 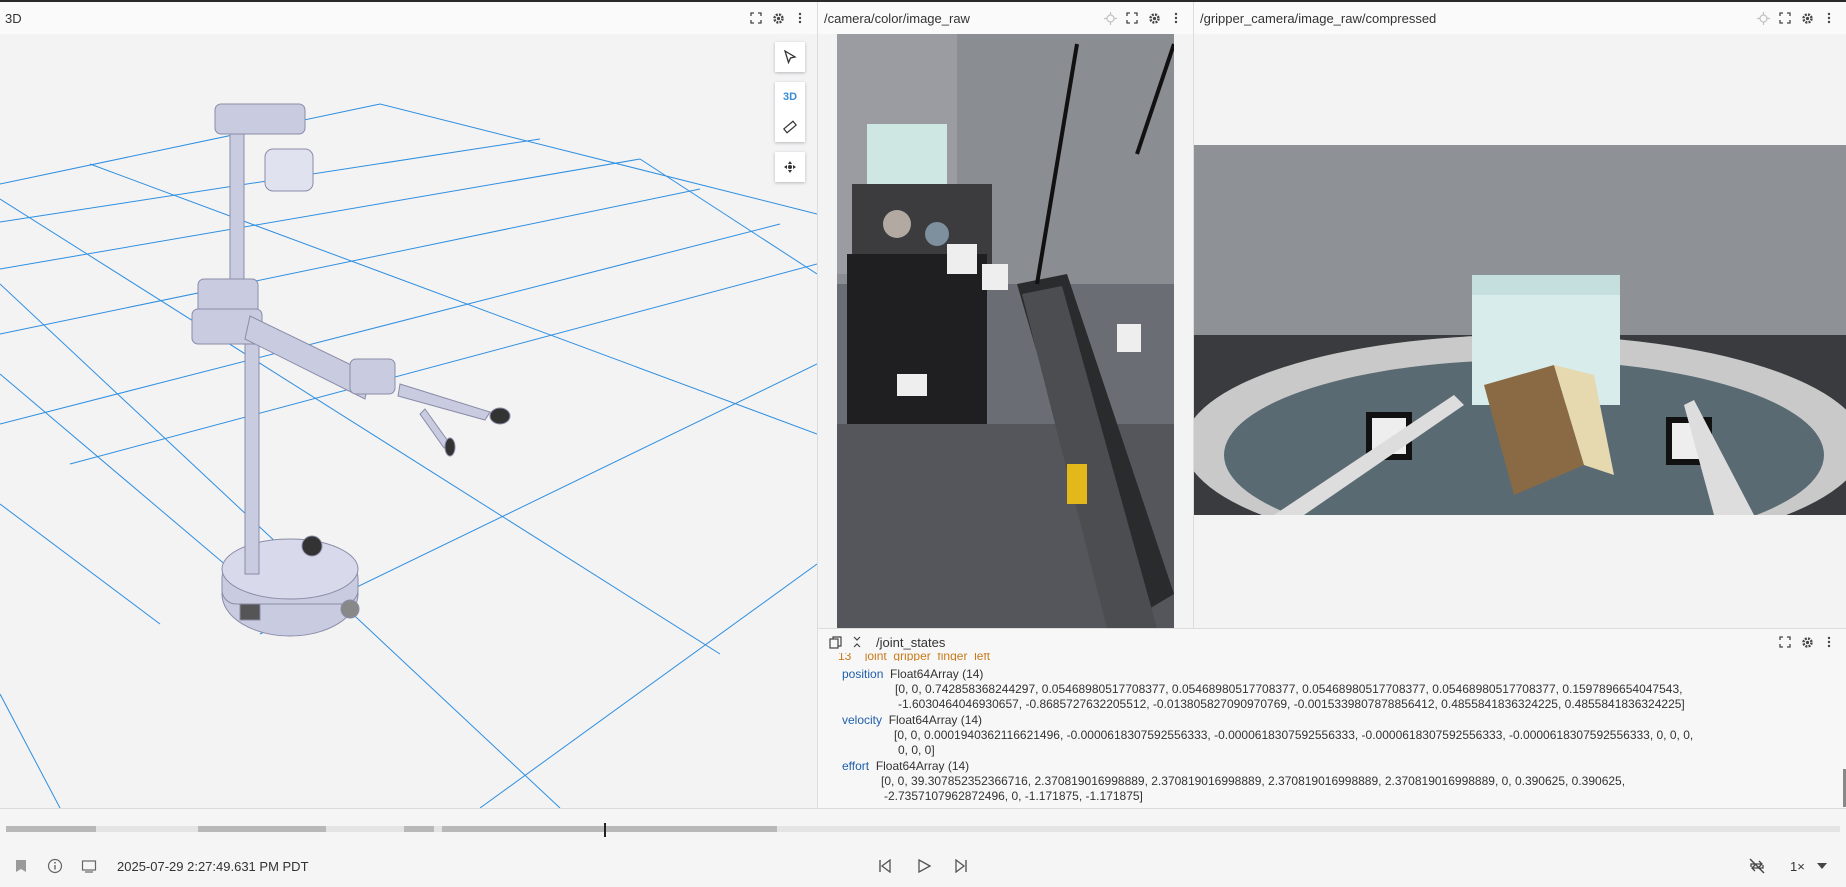 I want to click on field-value-line: 0, 0, 0], so click(x=916, y=750).